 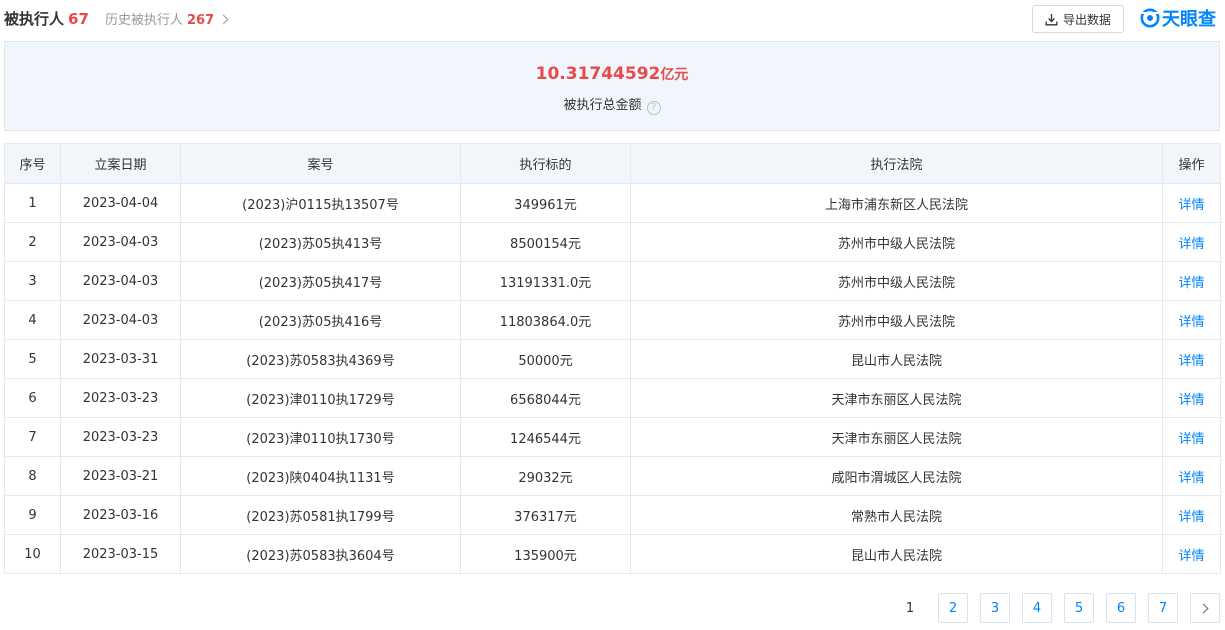 I want to click on column-header-case: 案号, so click(x=320, y=163).